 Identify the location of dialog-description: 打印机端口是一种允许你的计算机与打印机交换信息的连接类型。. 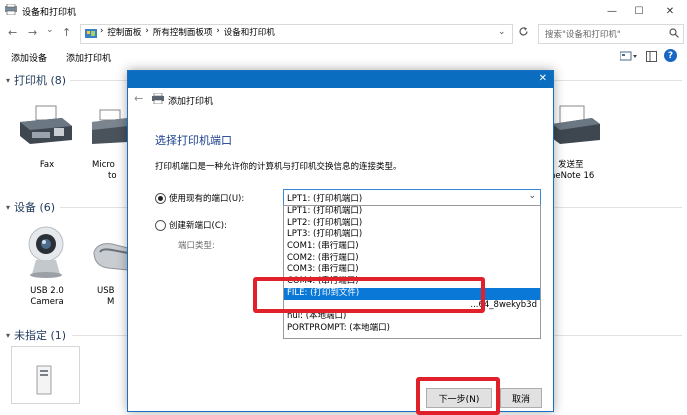
(278, 167).